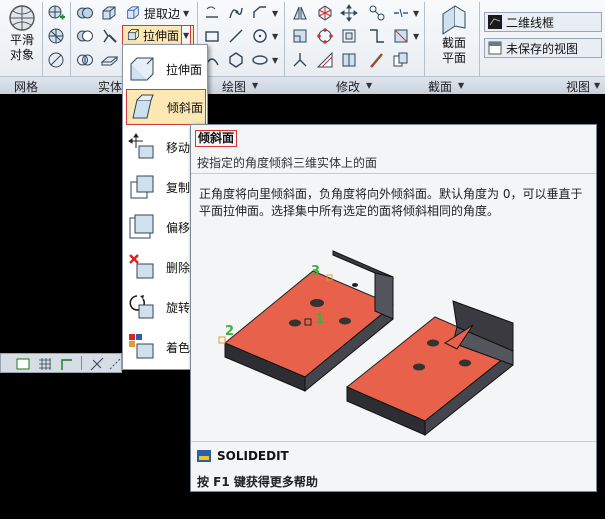  Describe the element at coordinates (236, 13) in the screenshot. I see `spline-button` at that location.